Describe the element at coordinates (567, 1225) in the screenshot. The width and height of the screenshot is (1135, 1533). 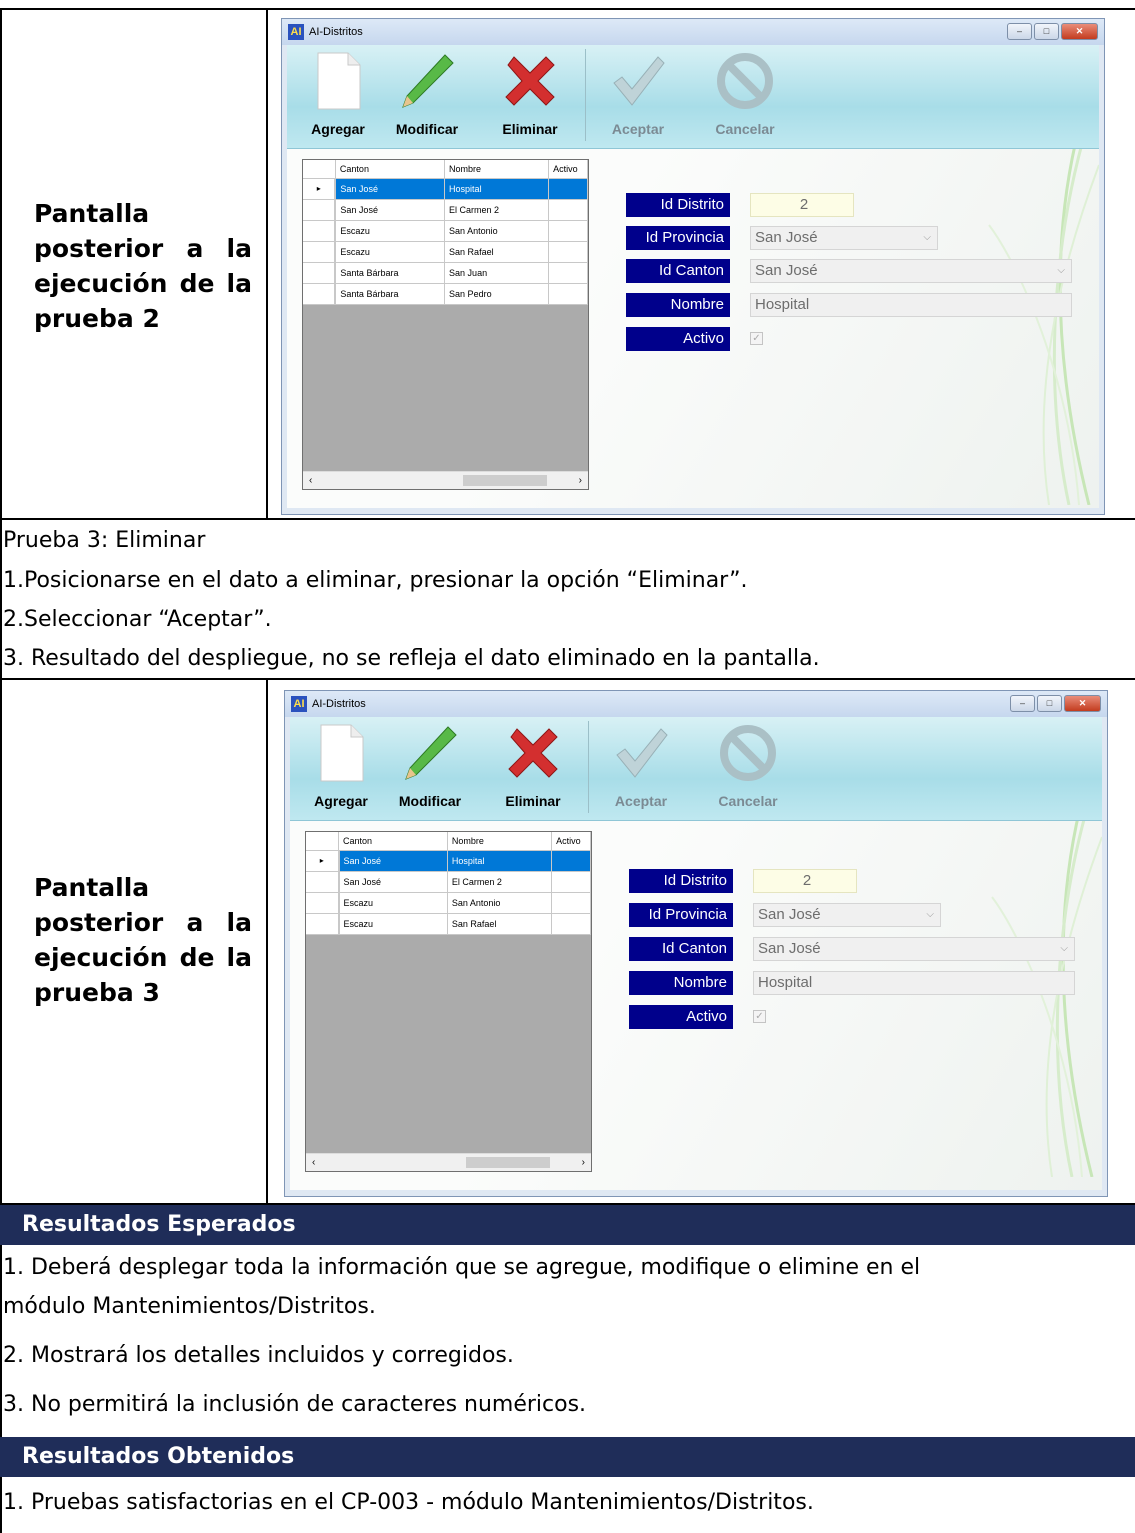
I see `resultados-esperados-header: Resultados Esperados` at that location.